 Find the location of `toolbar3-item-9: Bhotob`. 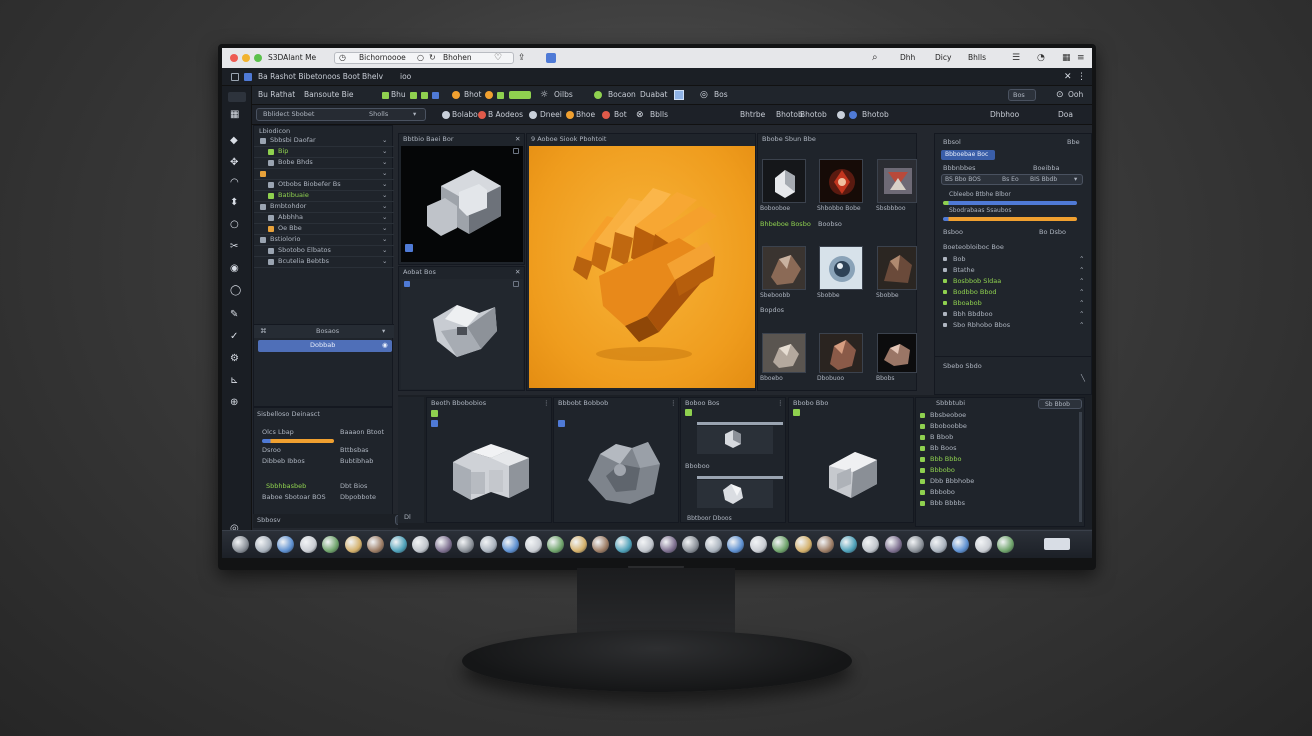

toolbar3-item-9: Bhotob is located at coordinates (813, 115).